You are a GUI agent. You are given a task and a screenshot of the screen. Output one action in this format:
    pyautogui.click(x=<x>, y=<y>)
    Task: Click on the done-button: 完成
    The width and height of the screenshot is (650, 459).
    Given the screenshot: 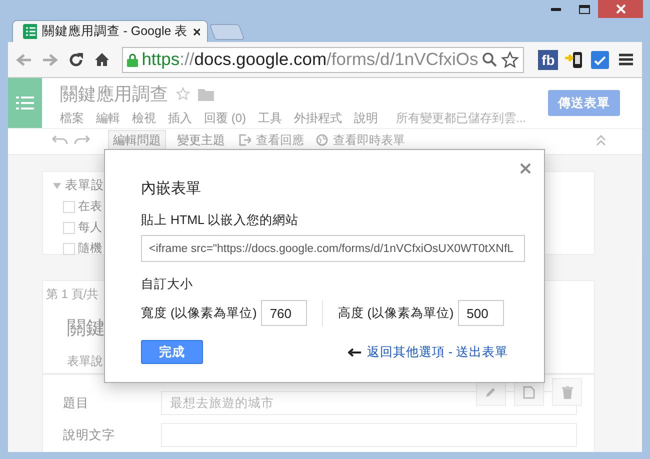 What is the action you would take?
    pyautogui.click(x=172, y=352)
    